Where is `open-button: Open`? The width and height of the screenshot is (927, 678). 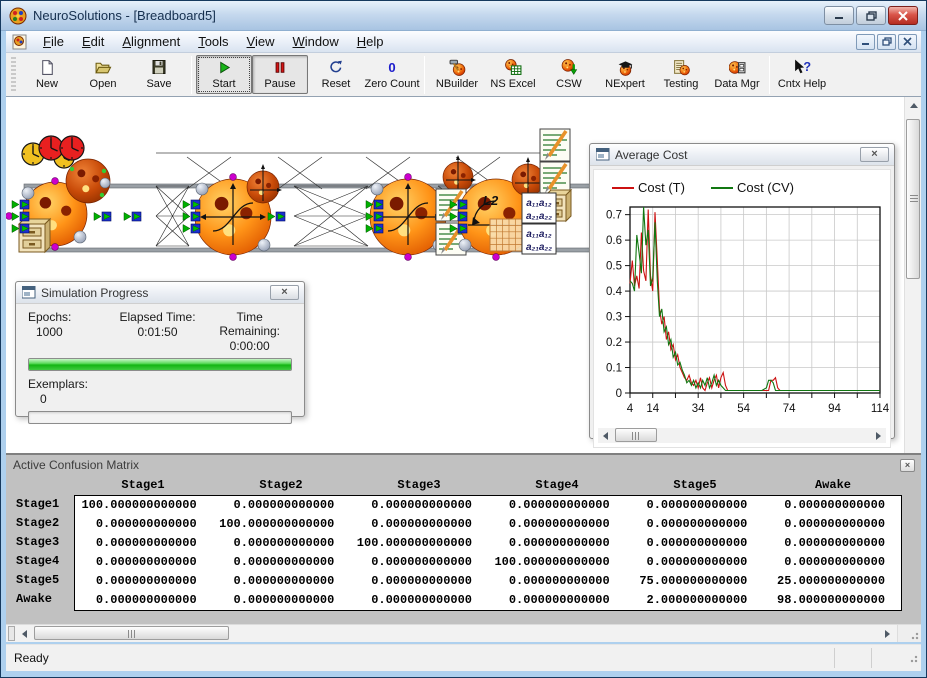
open-button: Open is located at coordinates (103, 74).